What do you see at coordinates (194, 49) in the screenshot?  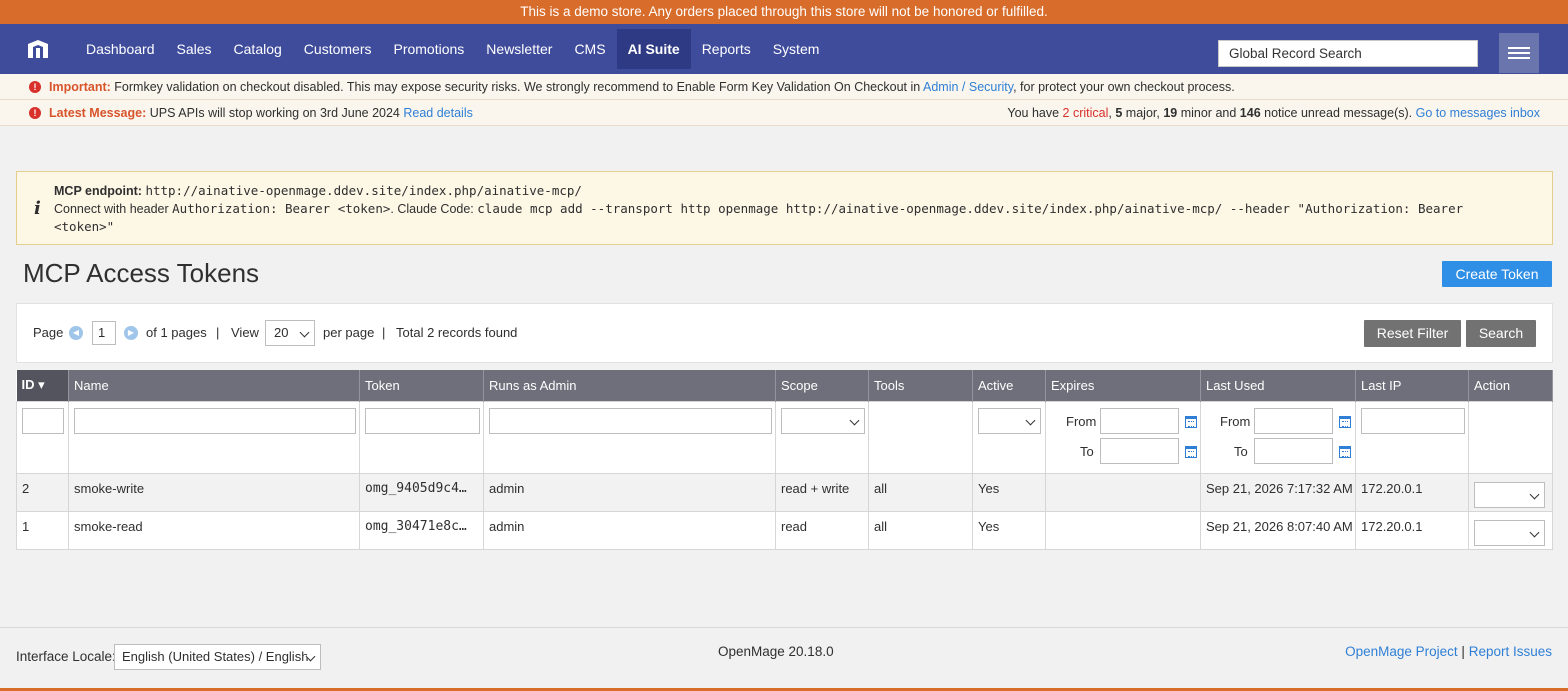 I see `nav-item-sales: Sales` at bounding box center [194, 49].